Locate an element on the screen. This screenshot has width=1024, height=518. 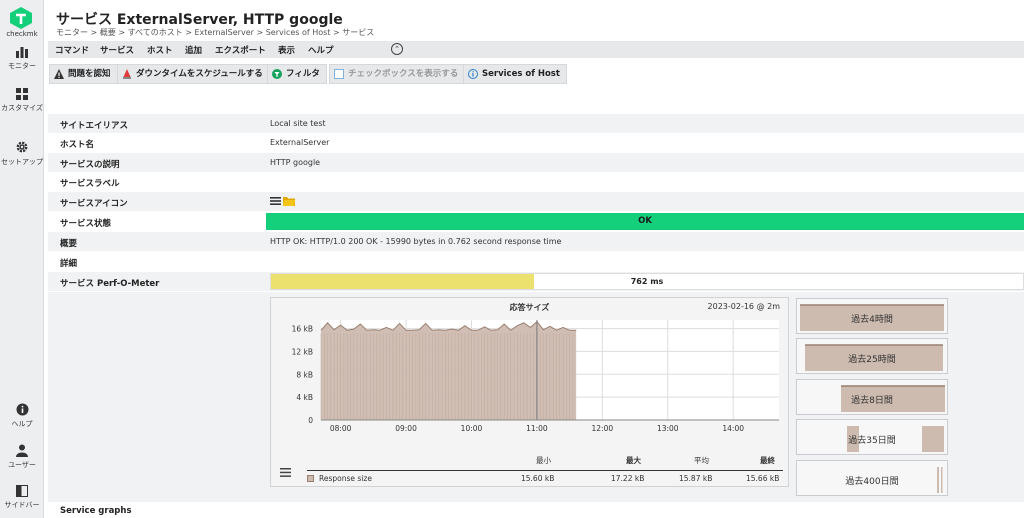
y-tick-label: 8 kB is located at coordinates (304, 374).